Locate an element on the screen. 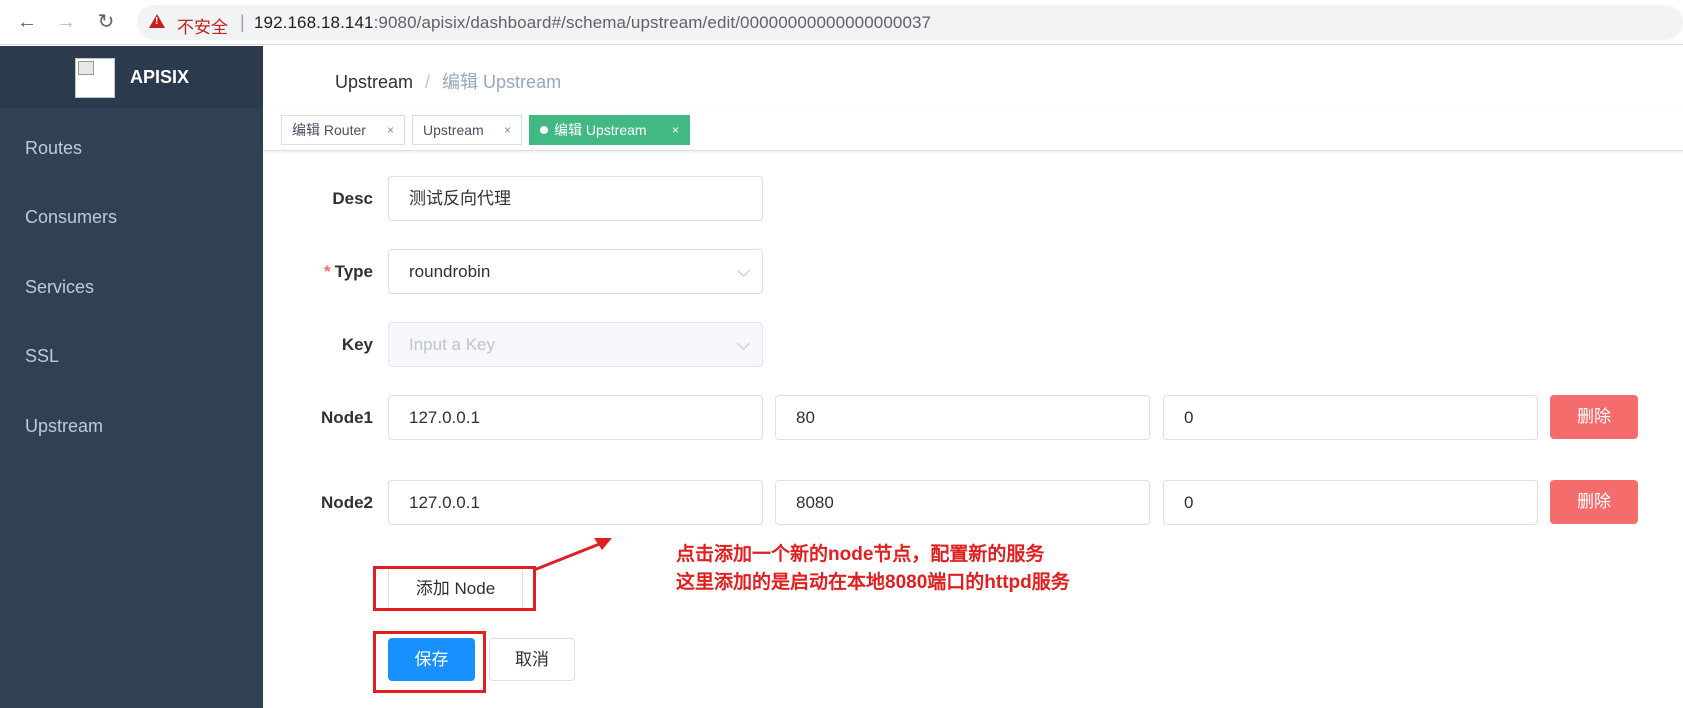  sidebar-item-services: Services is located at coordinates (59, 287).